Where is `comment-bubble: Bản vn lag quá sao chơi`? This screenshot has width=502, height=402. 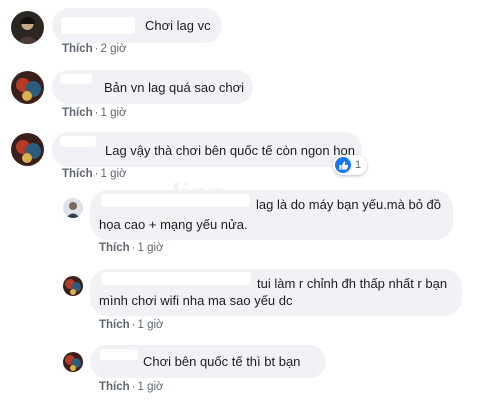 comment-bubble: Bản vn lag quá sao chơi is located at coordinates (152, 87).